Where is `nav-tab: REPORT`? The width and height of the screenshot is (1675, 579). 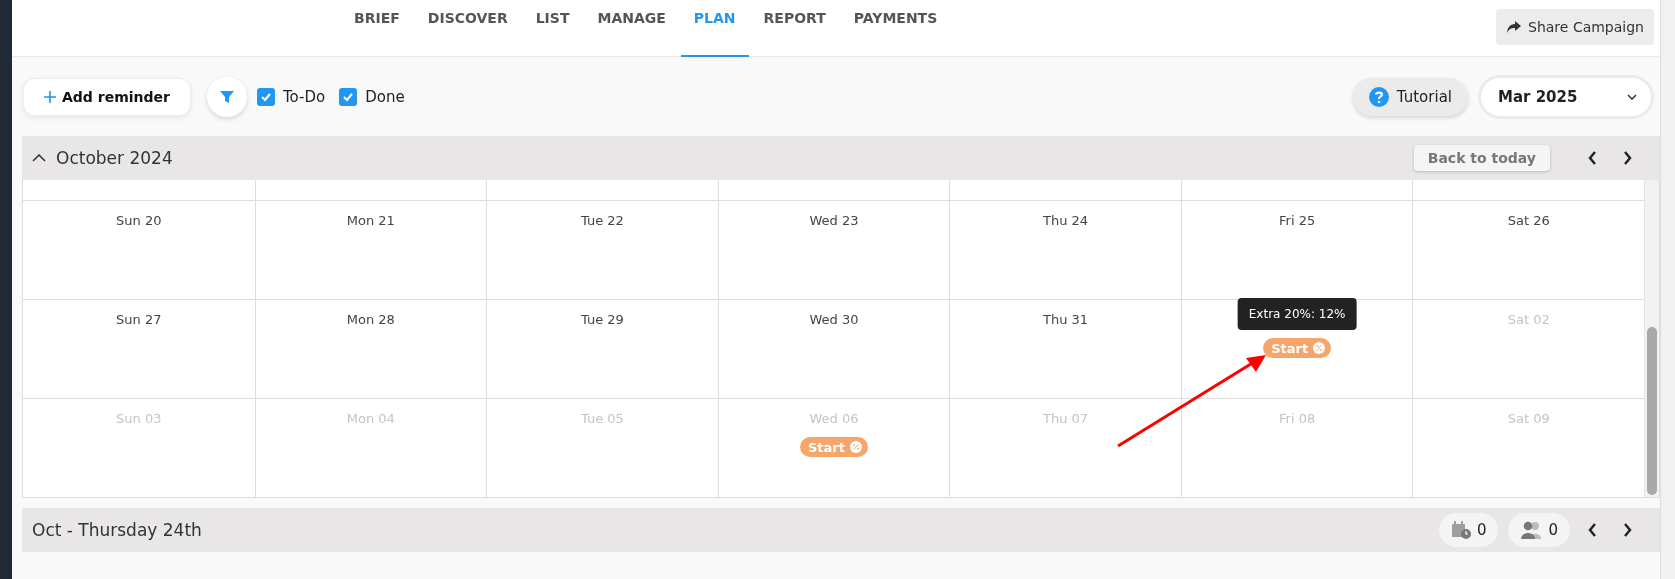 nav-tab: REPORT is located at coordinates (794, 28).